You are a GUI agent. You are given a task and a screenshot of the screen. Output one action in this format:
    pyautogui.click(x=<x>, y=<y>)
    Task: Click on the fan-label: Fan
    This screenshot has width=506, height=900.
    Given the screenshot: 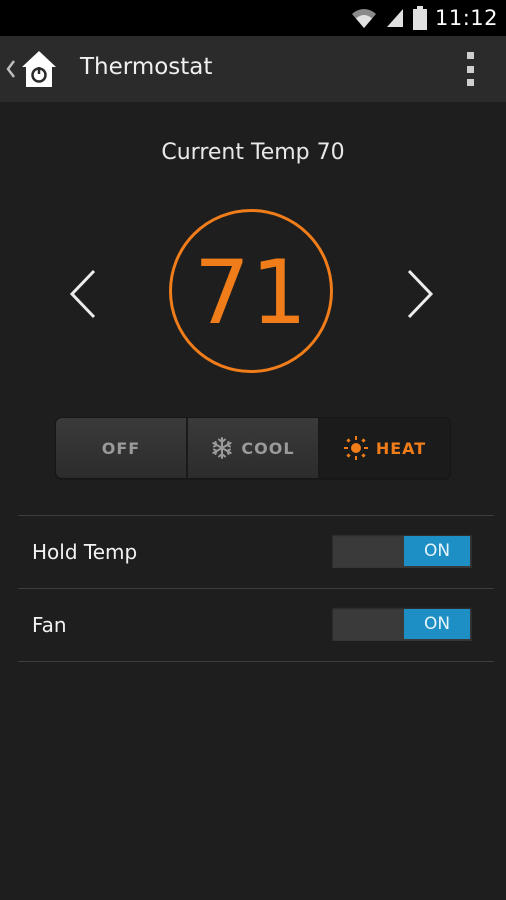 What is the action you would take?
    pyautogui.click(x=49, y=625)
    